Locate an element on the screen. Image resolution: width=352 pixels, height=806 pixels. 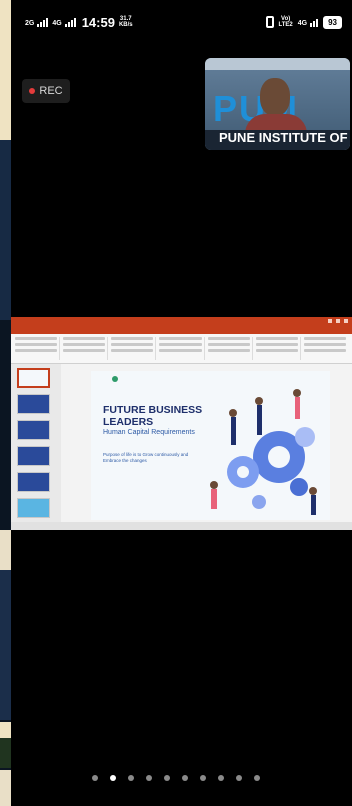
volte-indicator: Vo) LTE2 is located at coordinates (286, 22).